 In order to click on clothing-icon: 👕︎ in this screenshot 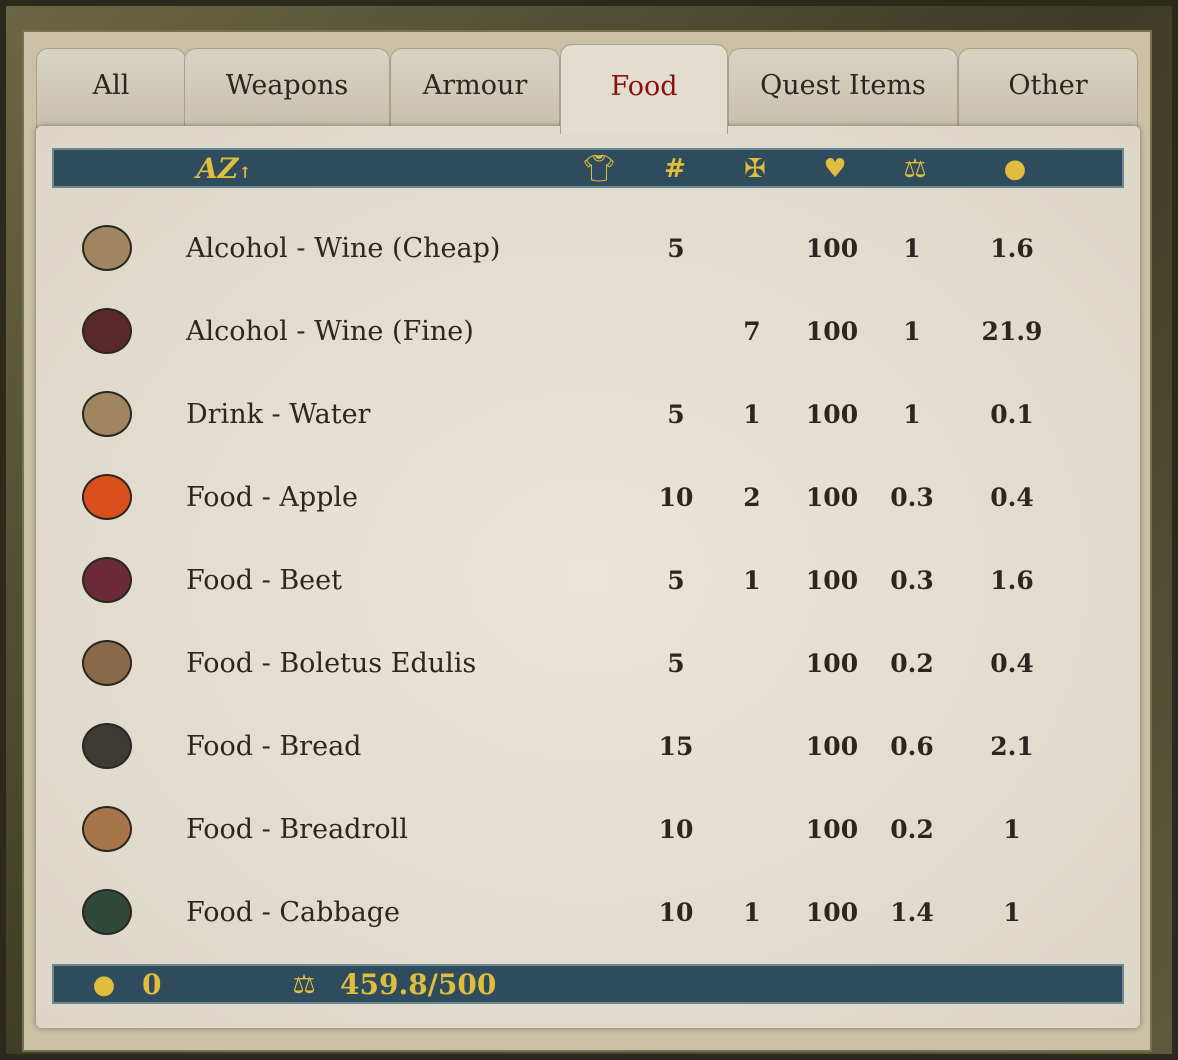, I will do `click(599, 169)`.